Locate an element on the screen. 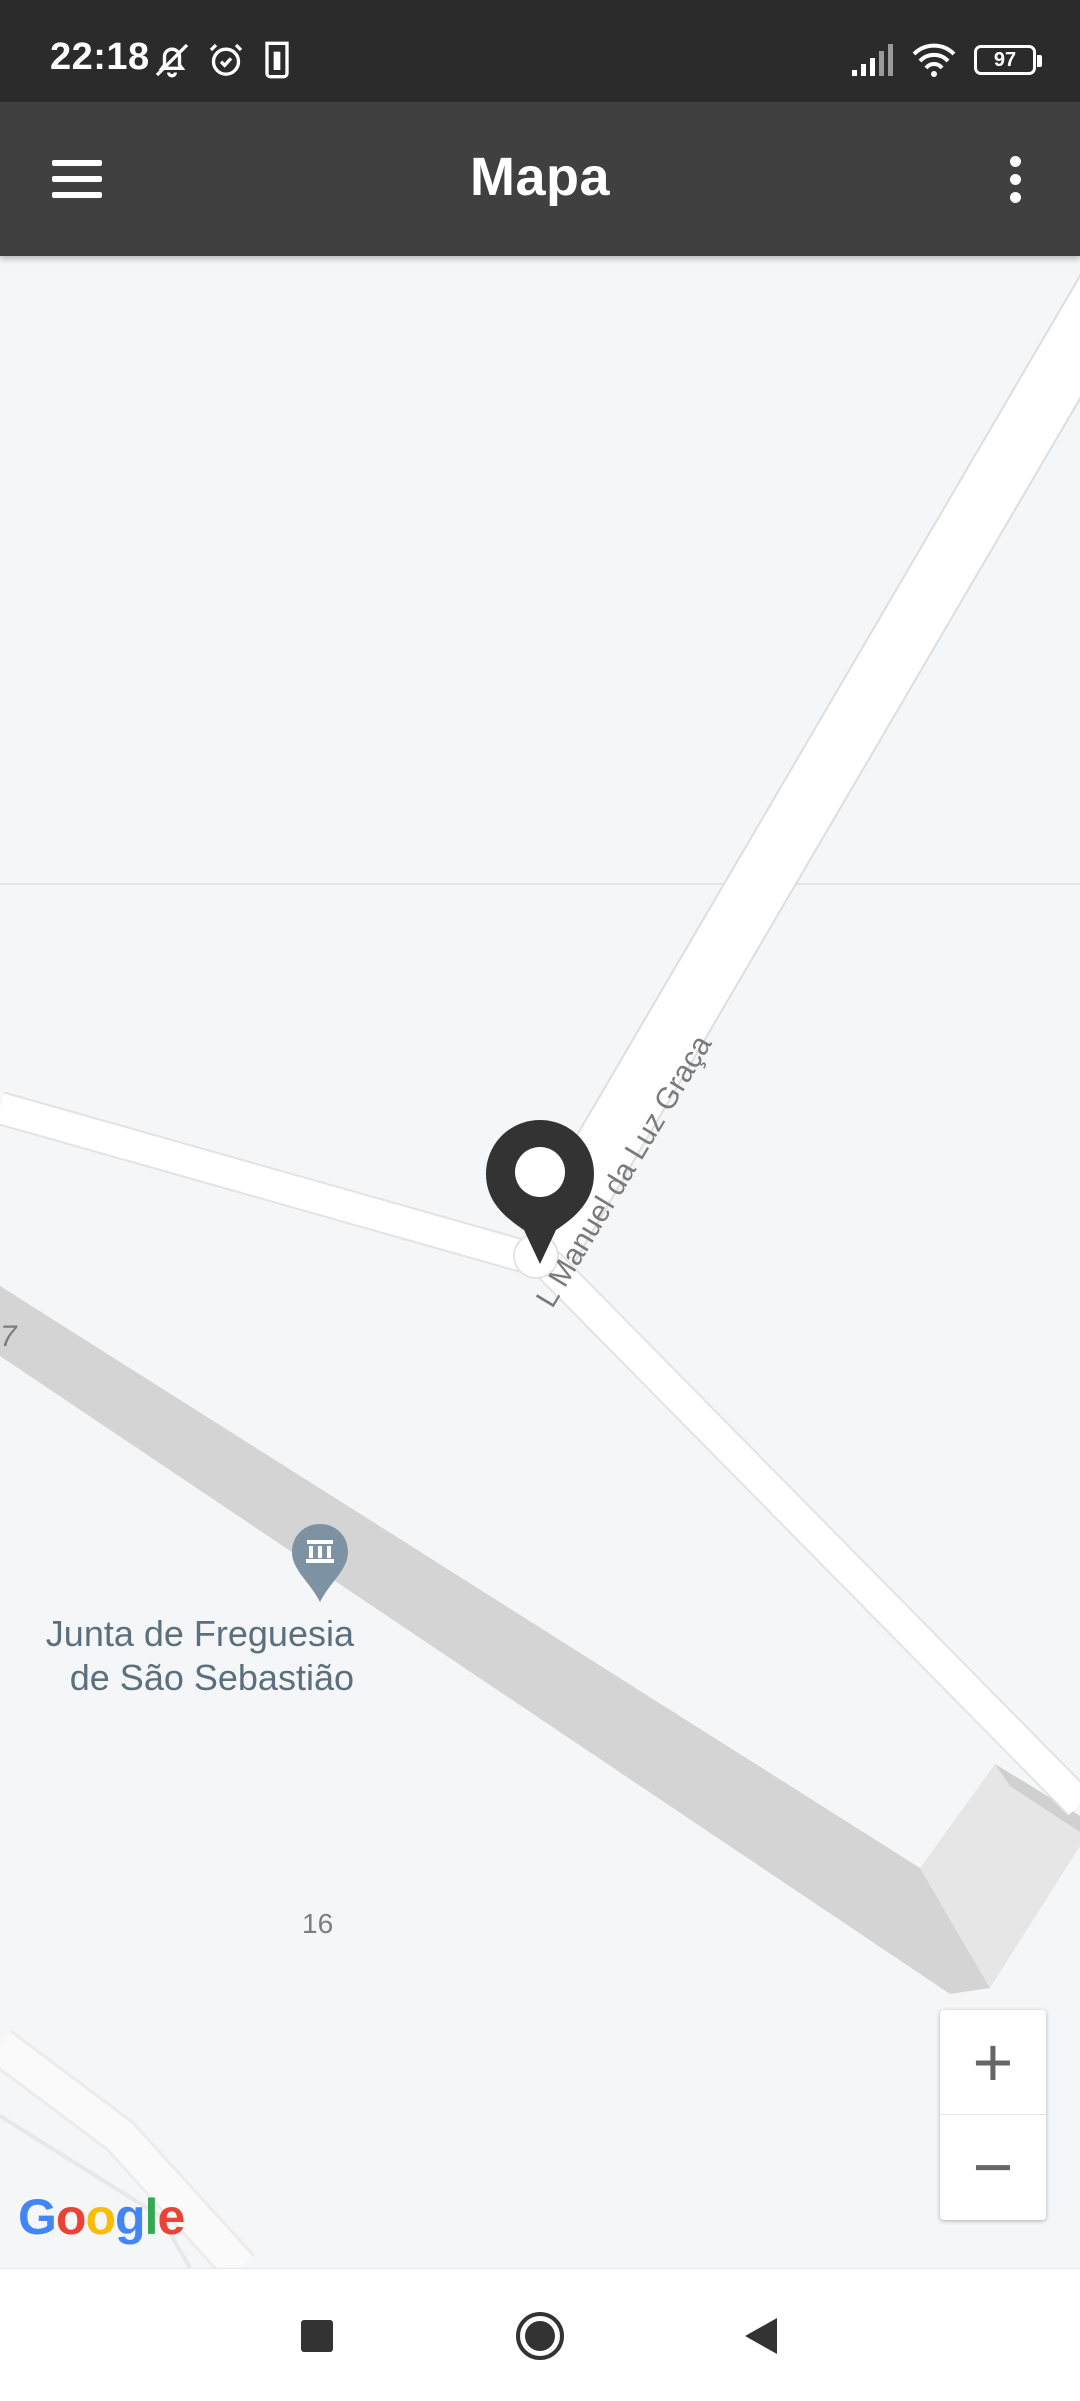 The width and height of the screenshot is (1080, 2401). signal-icon is located at coordinates (872, 60).